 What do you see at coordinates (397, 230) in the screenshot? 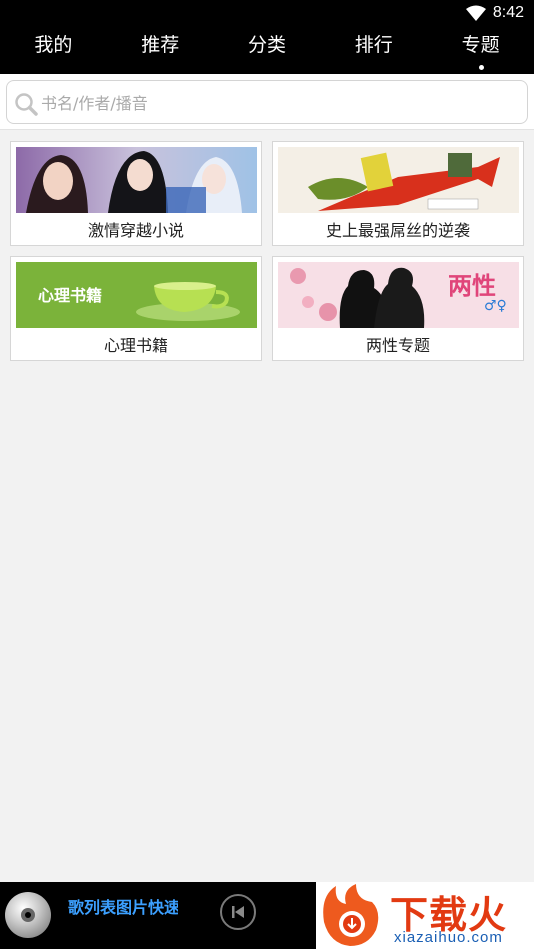
I see `topic-title: 史上最强屌丝的逆袭` at bounding box center [397, 230].